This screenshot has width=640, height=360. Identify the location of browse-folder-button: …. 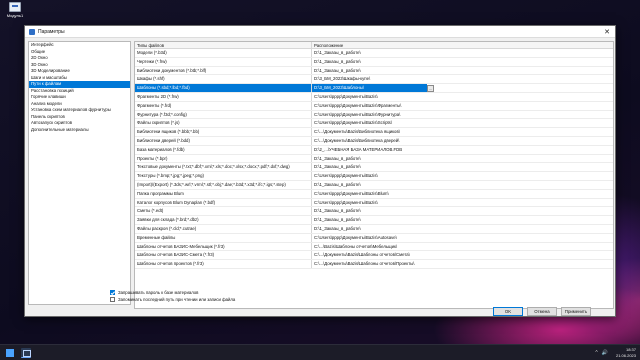
(430, 88).